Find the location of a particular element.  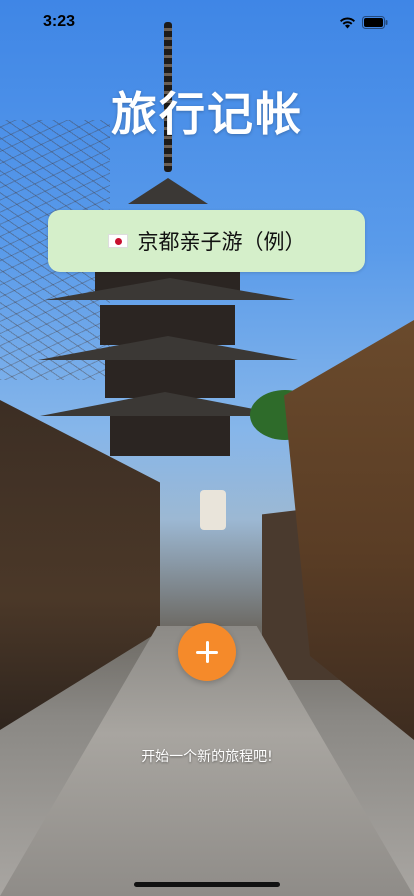

start-prompt: 开始一个新的旅程吧! is located at coordinates (207, 757).